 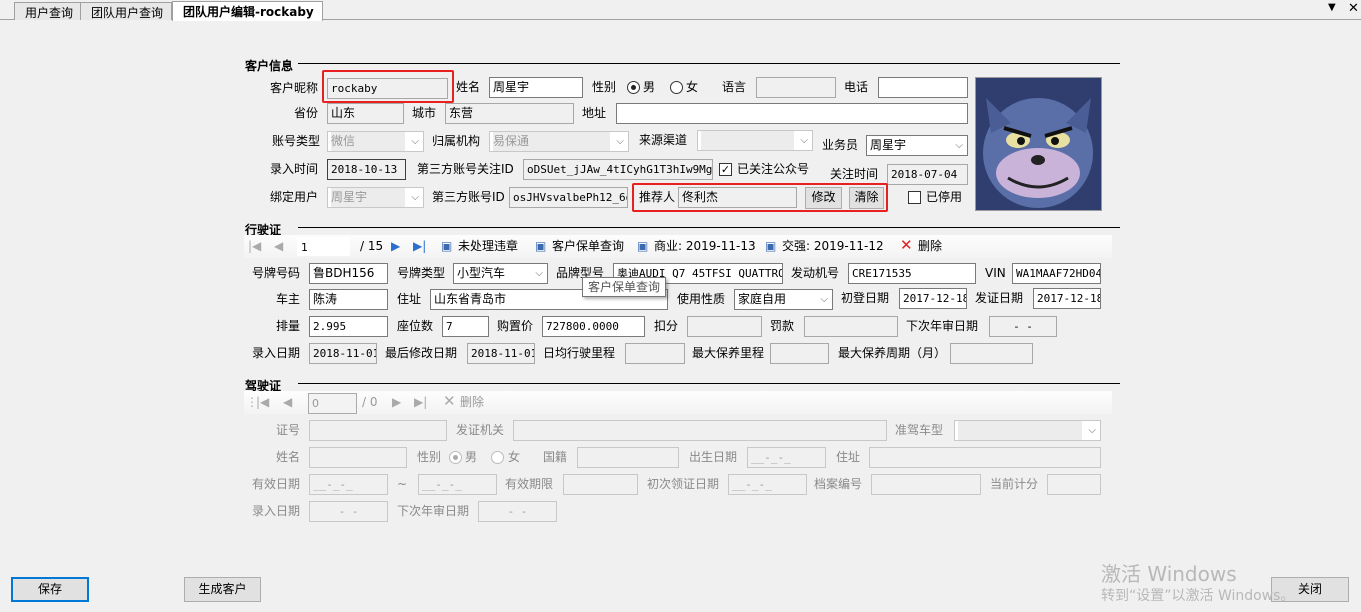 What do you see at coordinates (930, 246) in the screenshot?
I see `vehicle-delete-button: 删除` at bounding box center [930, 246].